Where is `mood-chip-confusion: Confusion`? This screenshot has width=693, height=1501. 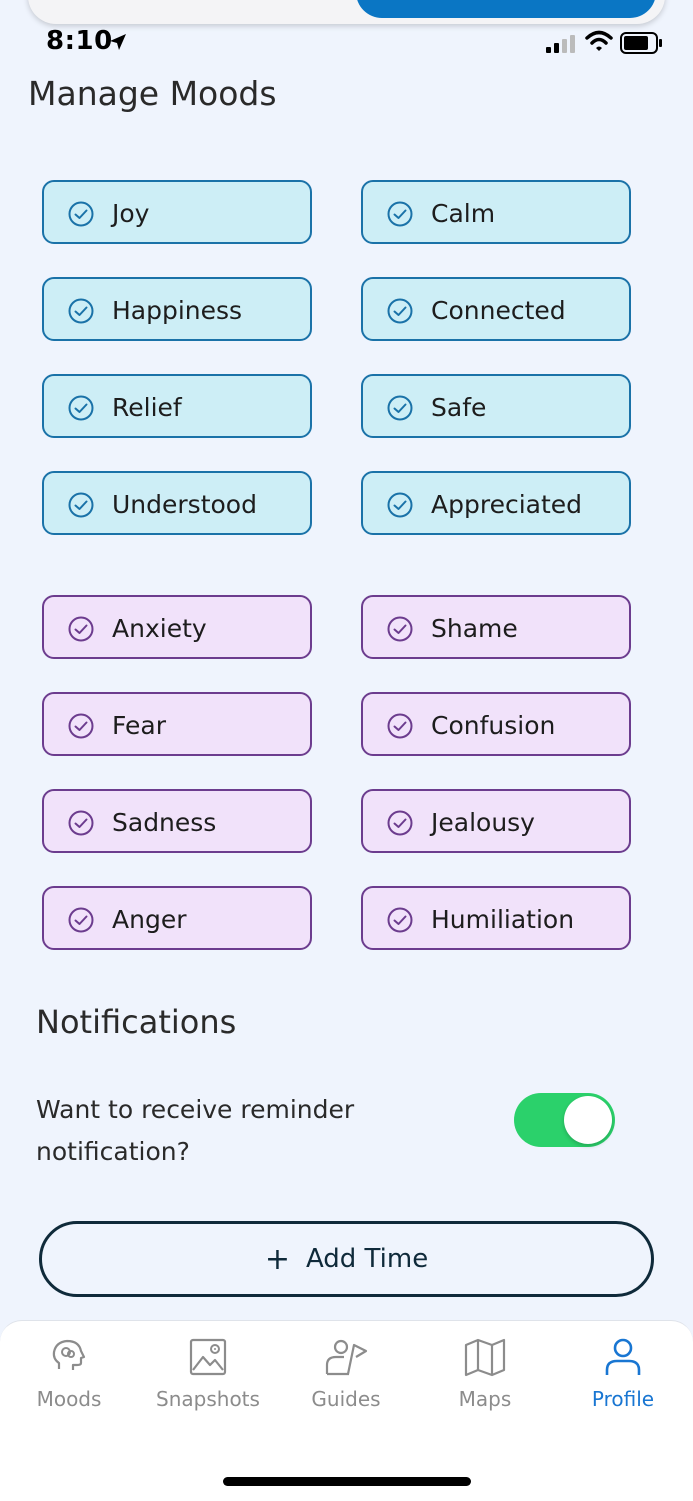
mood-chip-confusion: Confusion is located at coordinates (496, 724).